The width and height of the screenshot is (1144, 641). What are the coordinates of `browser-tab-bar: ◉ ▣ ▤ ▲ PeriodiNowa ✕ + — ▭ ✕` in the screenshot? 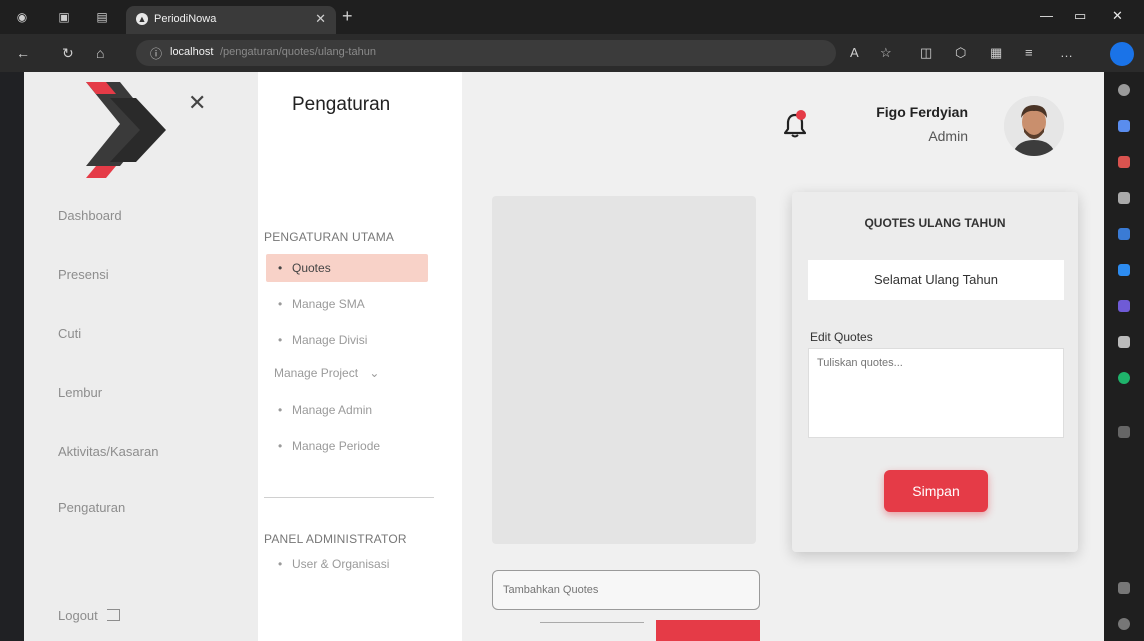 It's located at (572, 17).